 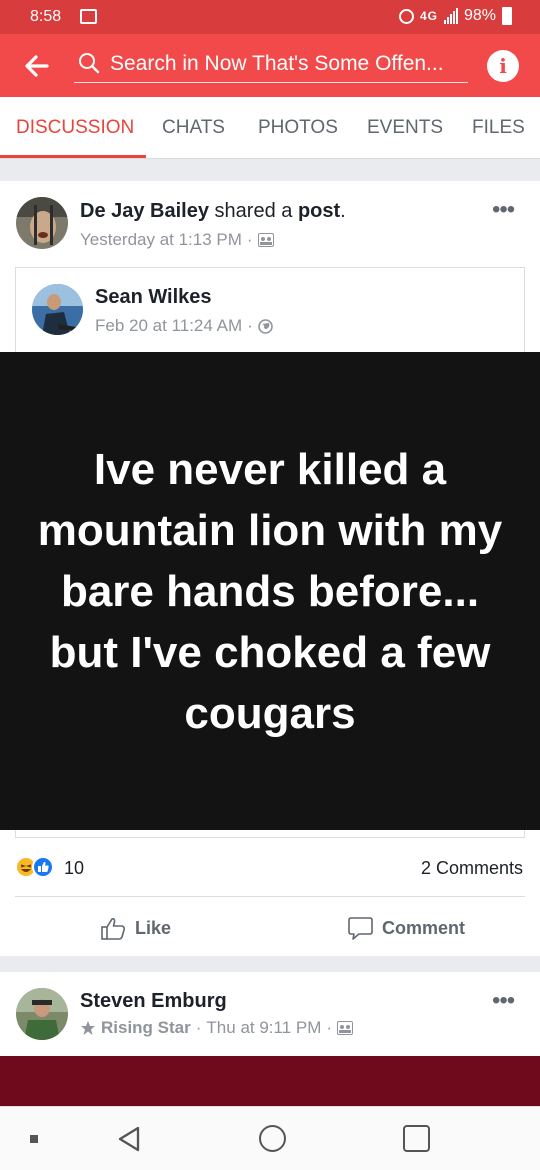 I want to click on original-author: Sean Wilkes, so click(x=153, y=297).